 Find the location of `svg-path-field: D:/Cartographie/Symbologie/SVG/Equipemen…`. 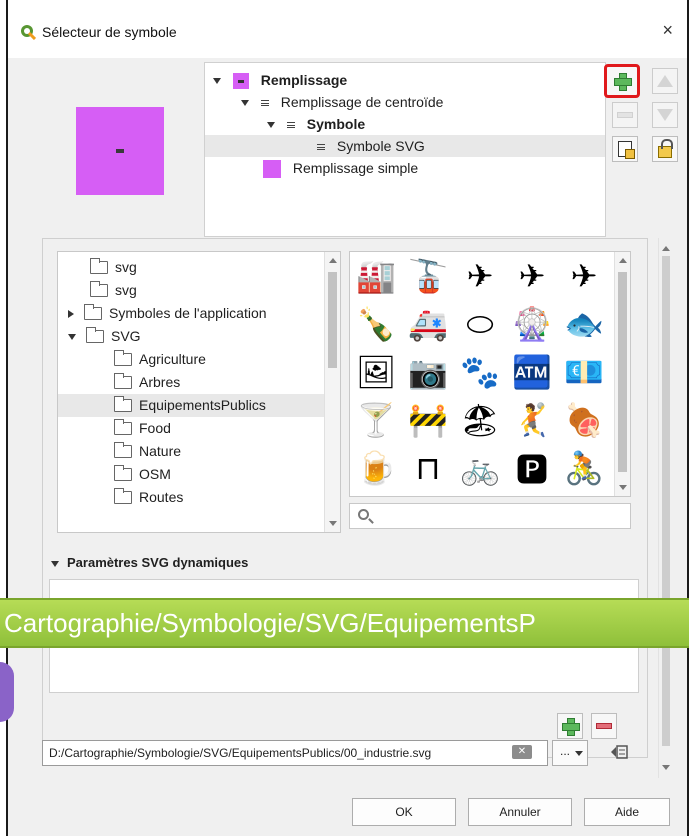

svg-path-field: D:/Cartographie/Symbologie/SVG/Equipemen… is located at coordinates (295, 753).